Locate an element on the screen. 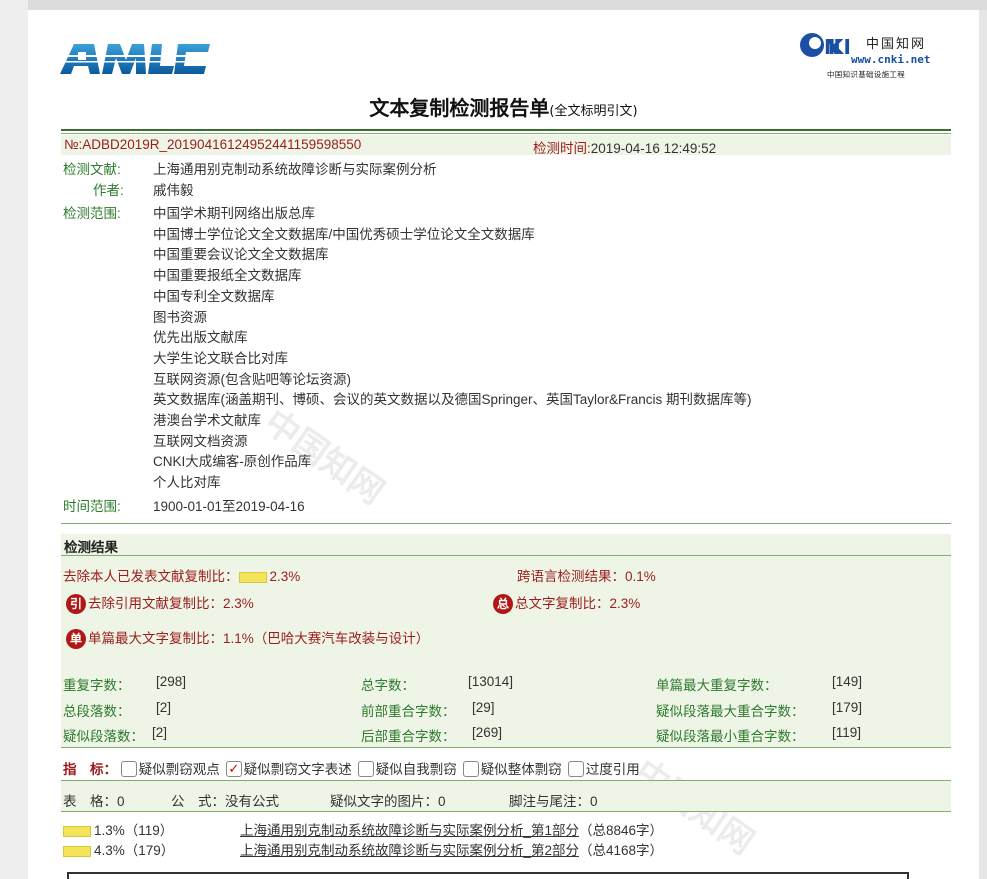  range-label: 时间范围: is located at coordinates (92, 506).